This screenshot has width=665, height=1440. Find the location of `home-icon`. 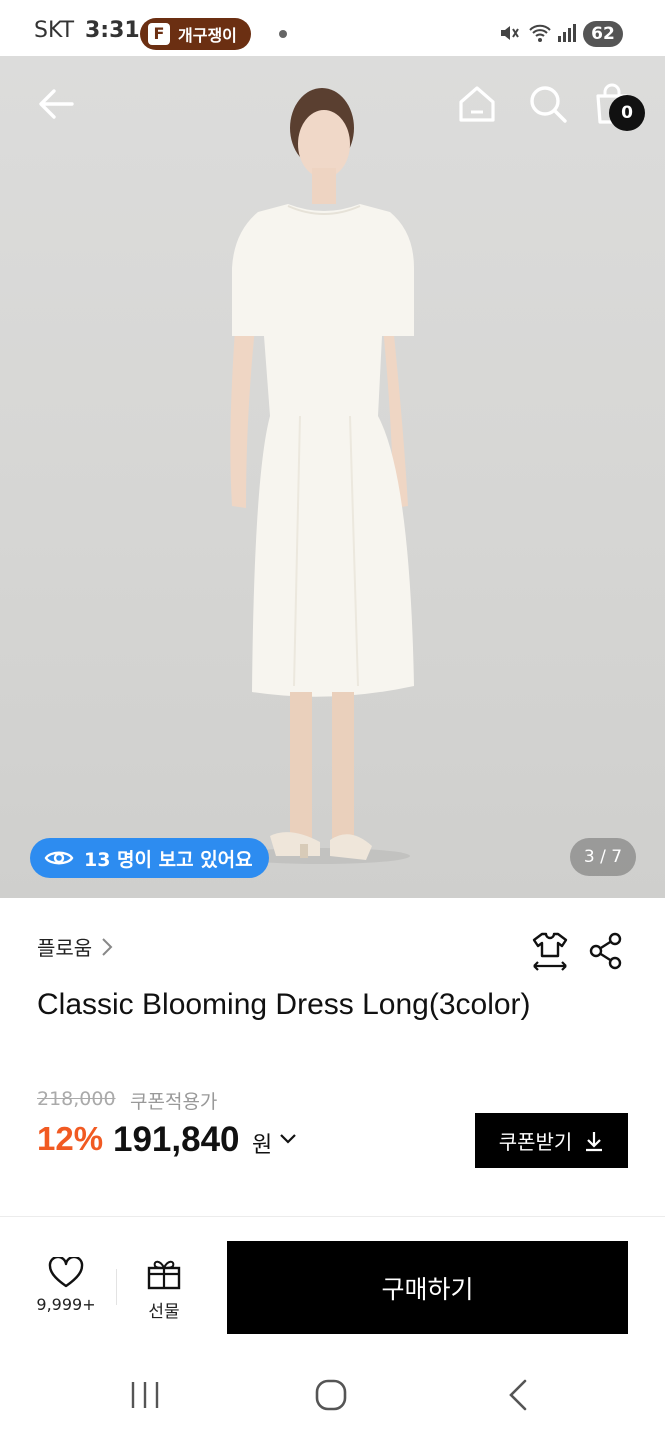

home-icon is located at coordinates (477, 104).